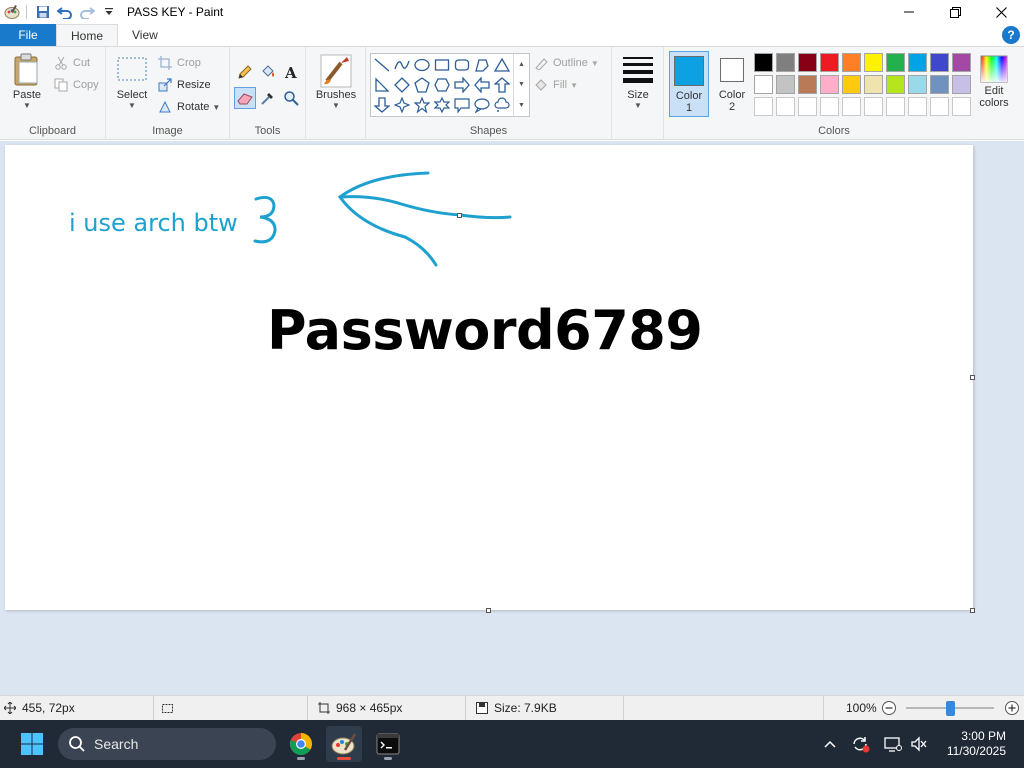  What do you see at coordinates (145, 35) in the screenshot?
I see `tab-view: View` at bounding box center [145, 35].